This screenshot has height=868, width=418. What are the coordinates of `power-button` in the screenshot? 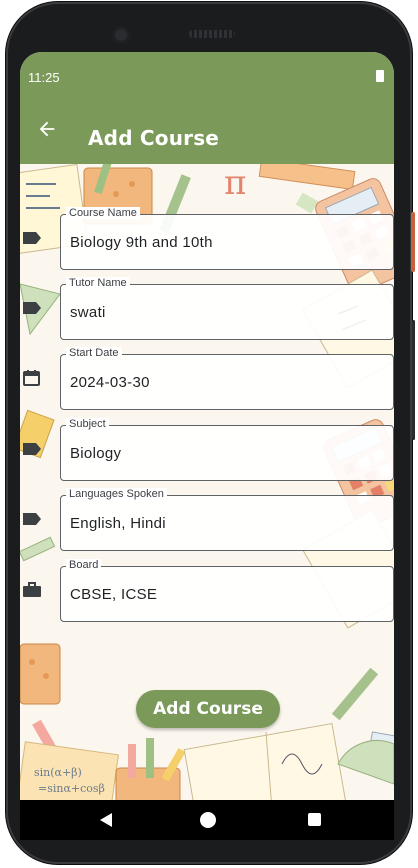 It's located at (413, 242).